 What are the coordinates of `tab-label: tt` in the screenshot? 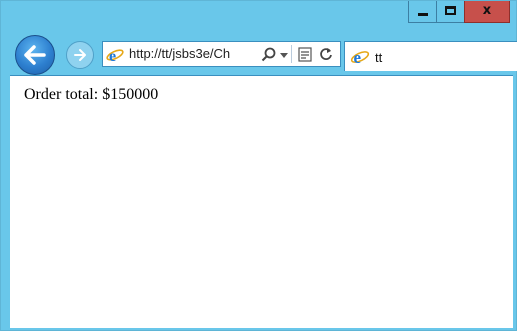 It's located at (379, 57).